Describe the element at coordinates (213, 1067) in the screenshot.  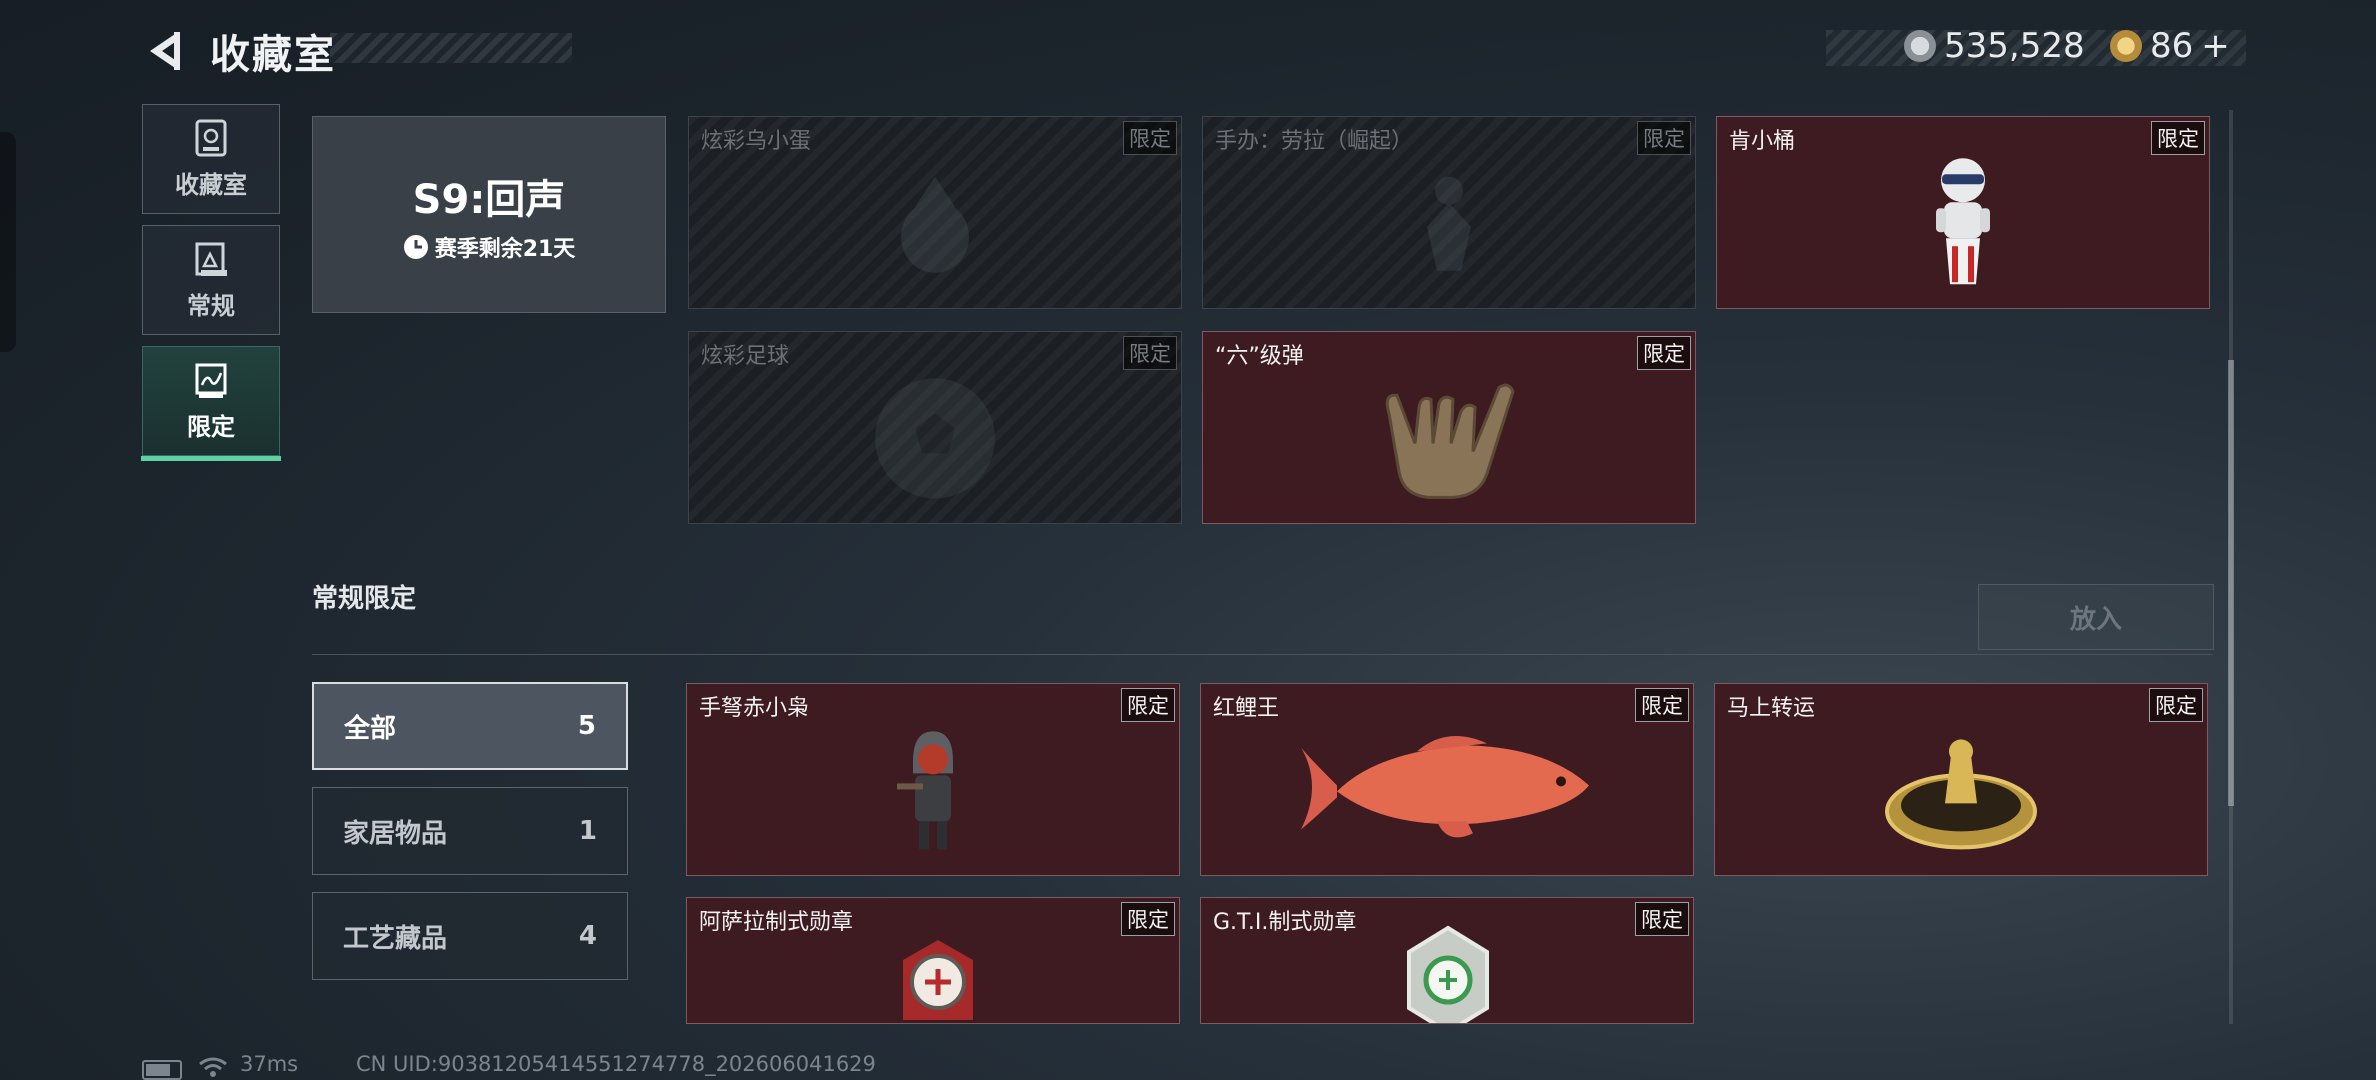
I see `wifi-icon` at that location.